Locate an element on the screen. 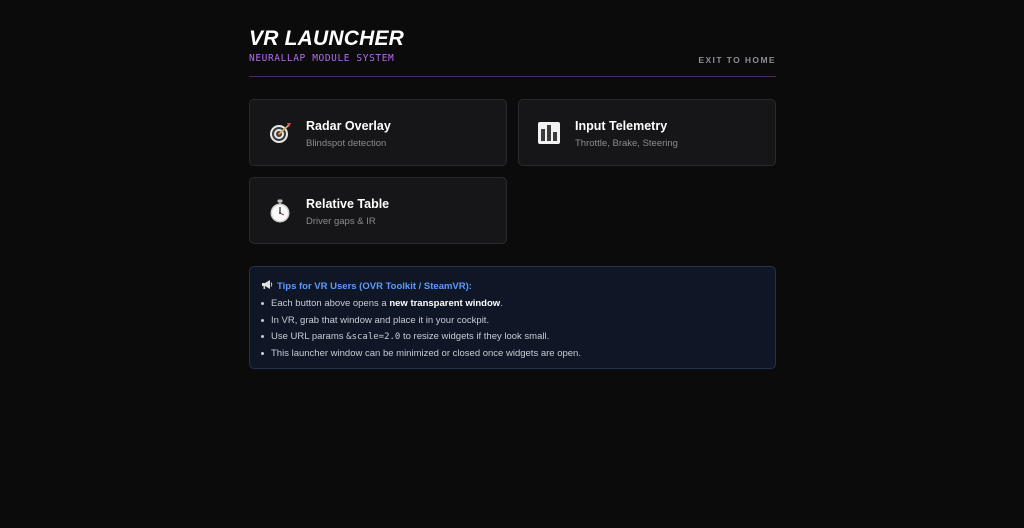  page-title: VR LAUNCHER is located at coordinates (327, 38).